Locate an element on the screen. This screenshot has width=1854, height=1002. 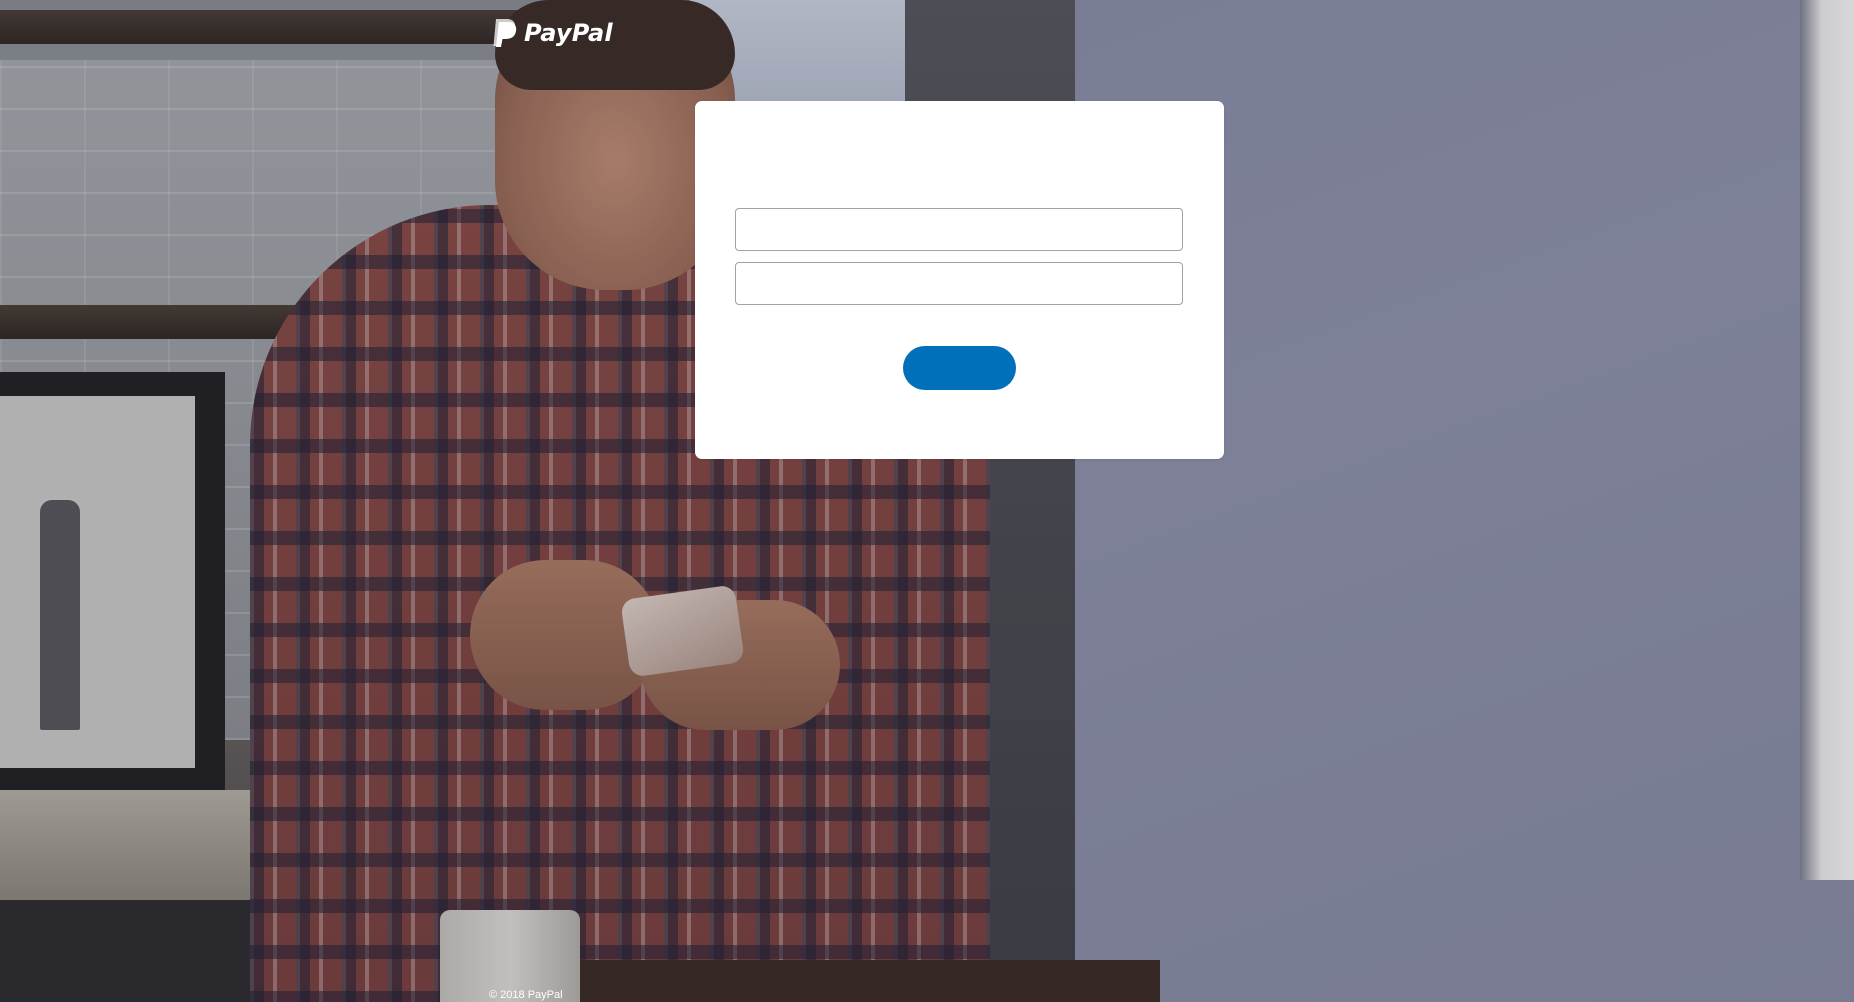
paypal-p-icon is located at coordinates (505, 33).